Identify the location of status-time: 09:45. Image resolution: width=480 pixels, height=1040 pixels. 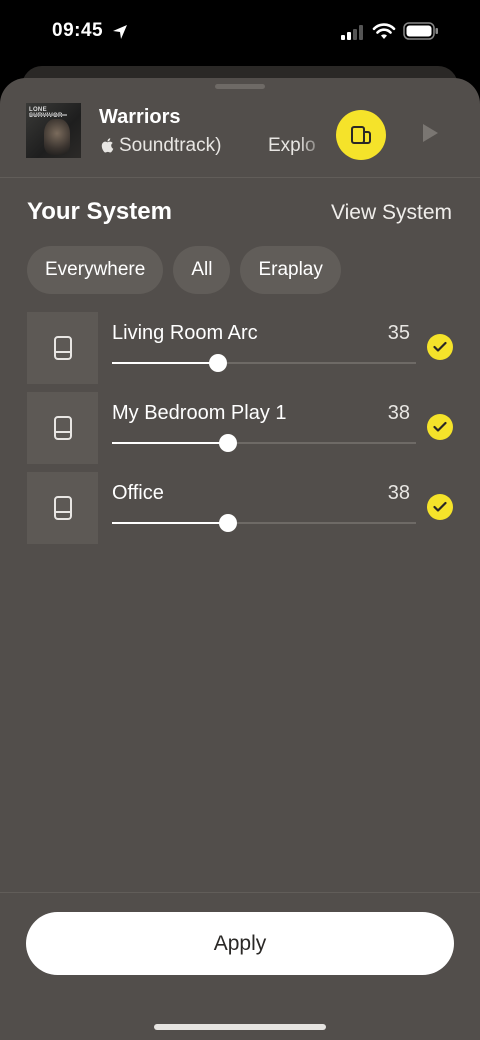
(78, 30).